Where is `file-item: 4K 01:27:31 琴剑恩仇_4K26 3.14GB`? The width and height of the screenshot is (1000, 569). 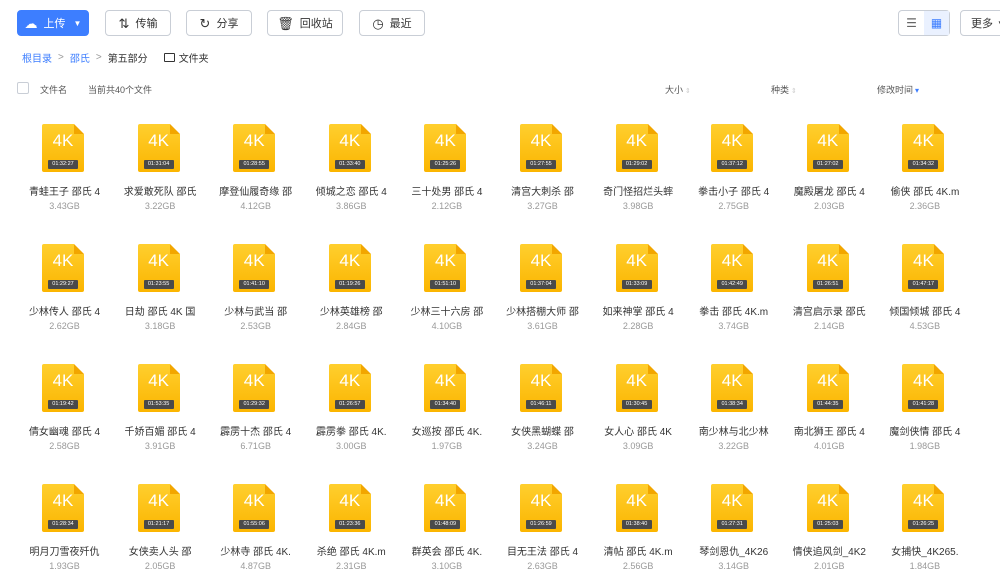 file-item: 4K 01:27:31 琴剑恩仇_4K26 3.14GB is located at coordinates (733, 518).